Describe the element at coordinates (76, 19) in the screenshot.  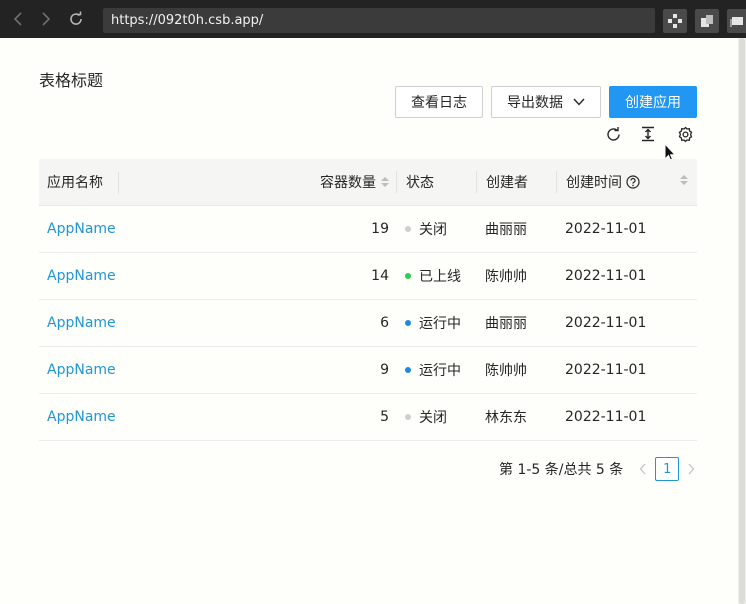
I see `reload-icon` at that location.